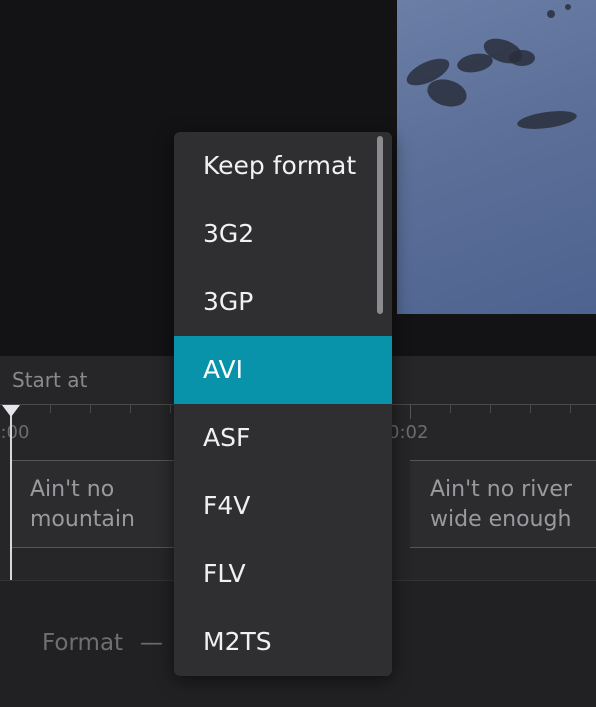 The height and width of the screenshot is (707, 596). Describe the element at coordinates (83, 643) in the screenshot. I see `format-label: Format` at that location.